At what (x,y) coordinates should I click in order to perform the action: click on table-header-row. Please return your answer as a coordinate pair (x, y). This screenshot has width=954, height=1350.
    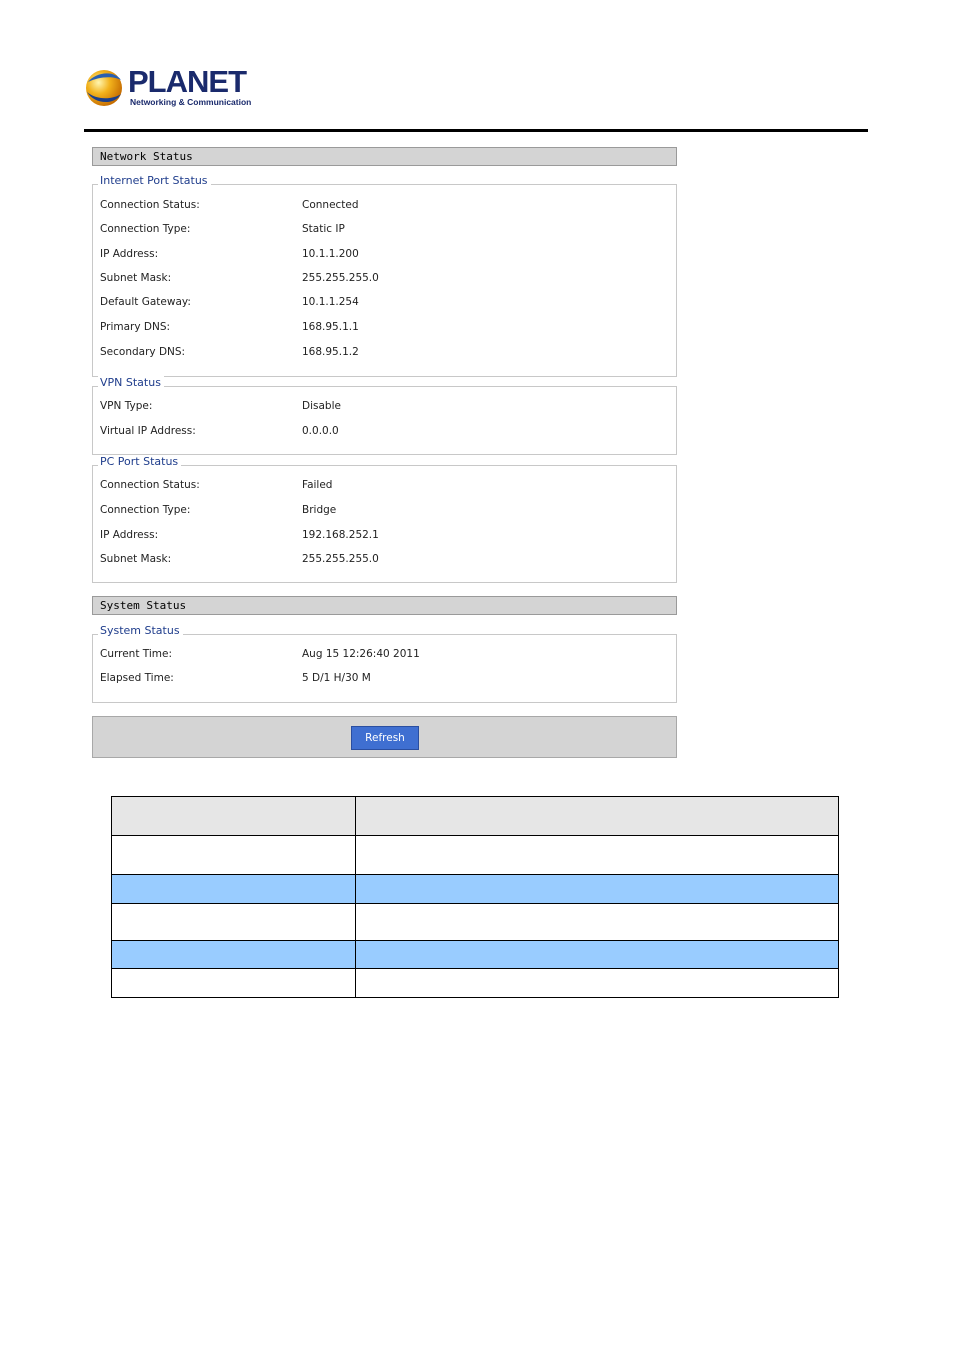
    Looking at the image, I should click on (475, 816).